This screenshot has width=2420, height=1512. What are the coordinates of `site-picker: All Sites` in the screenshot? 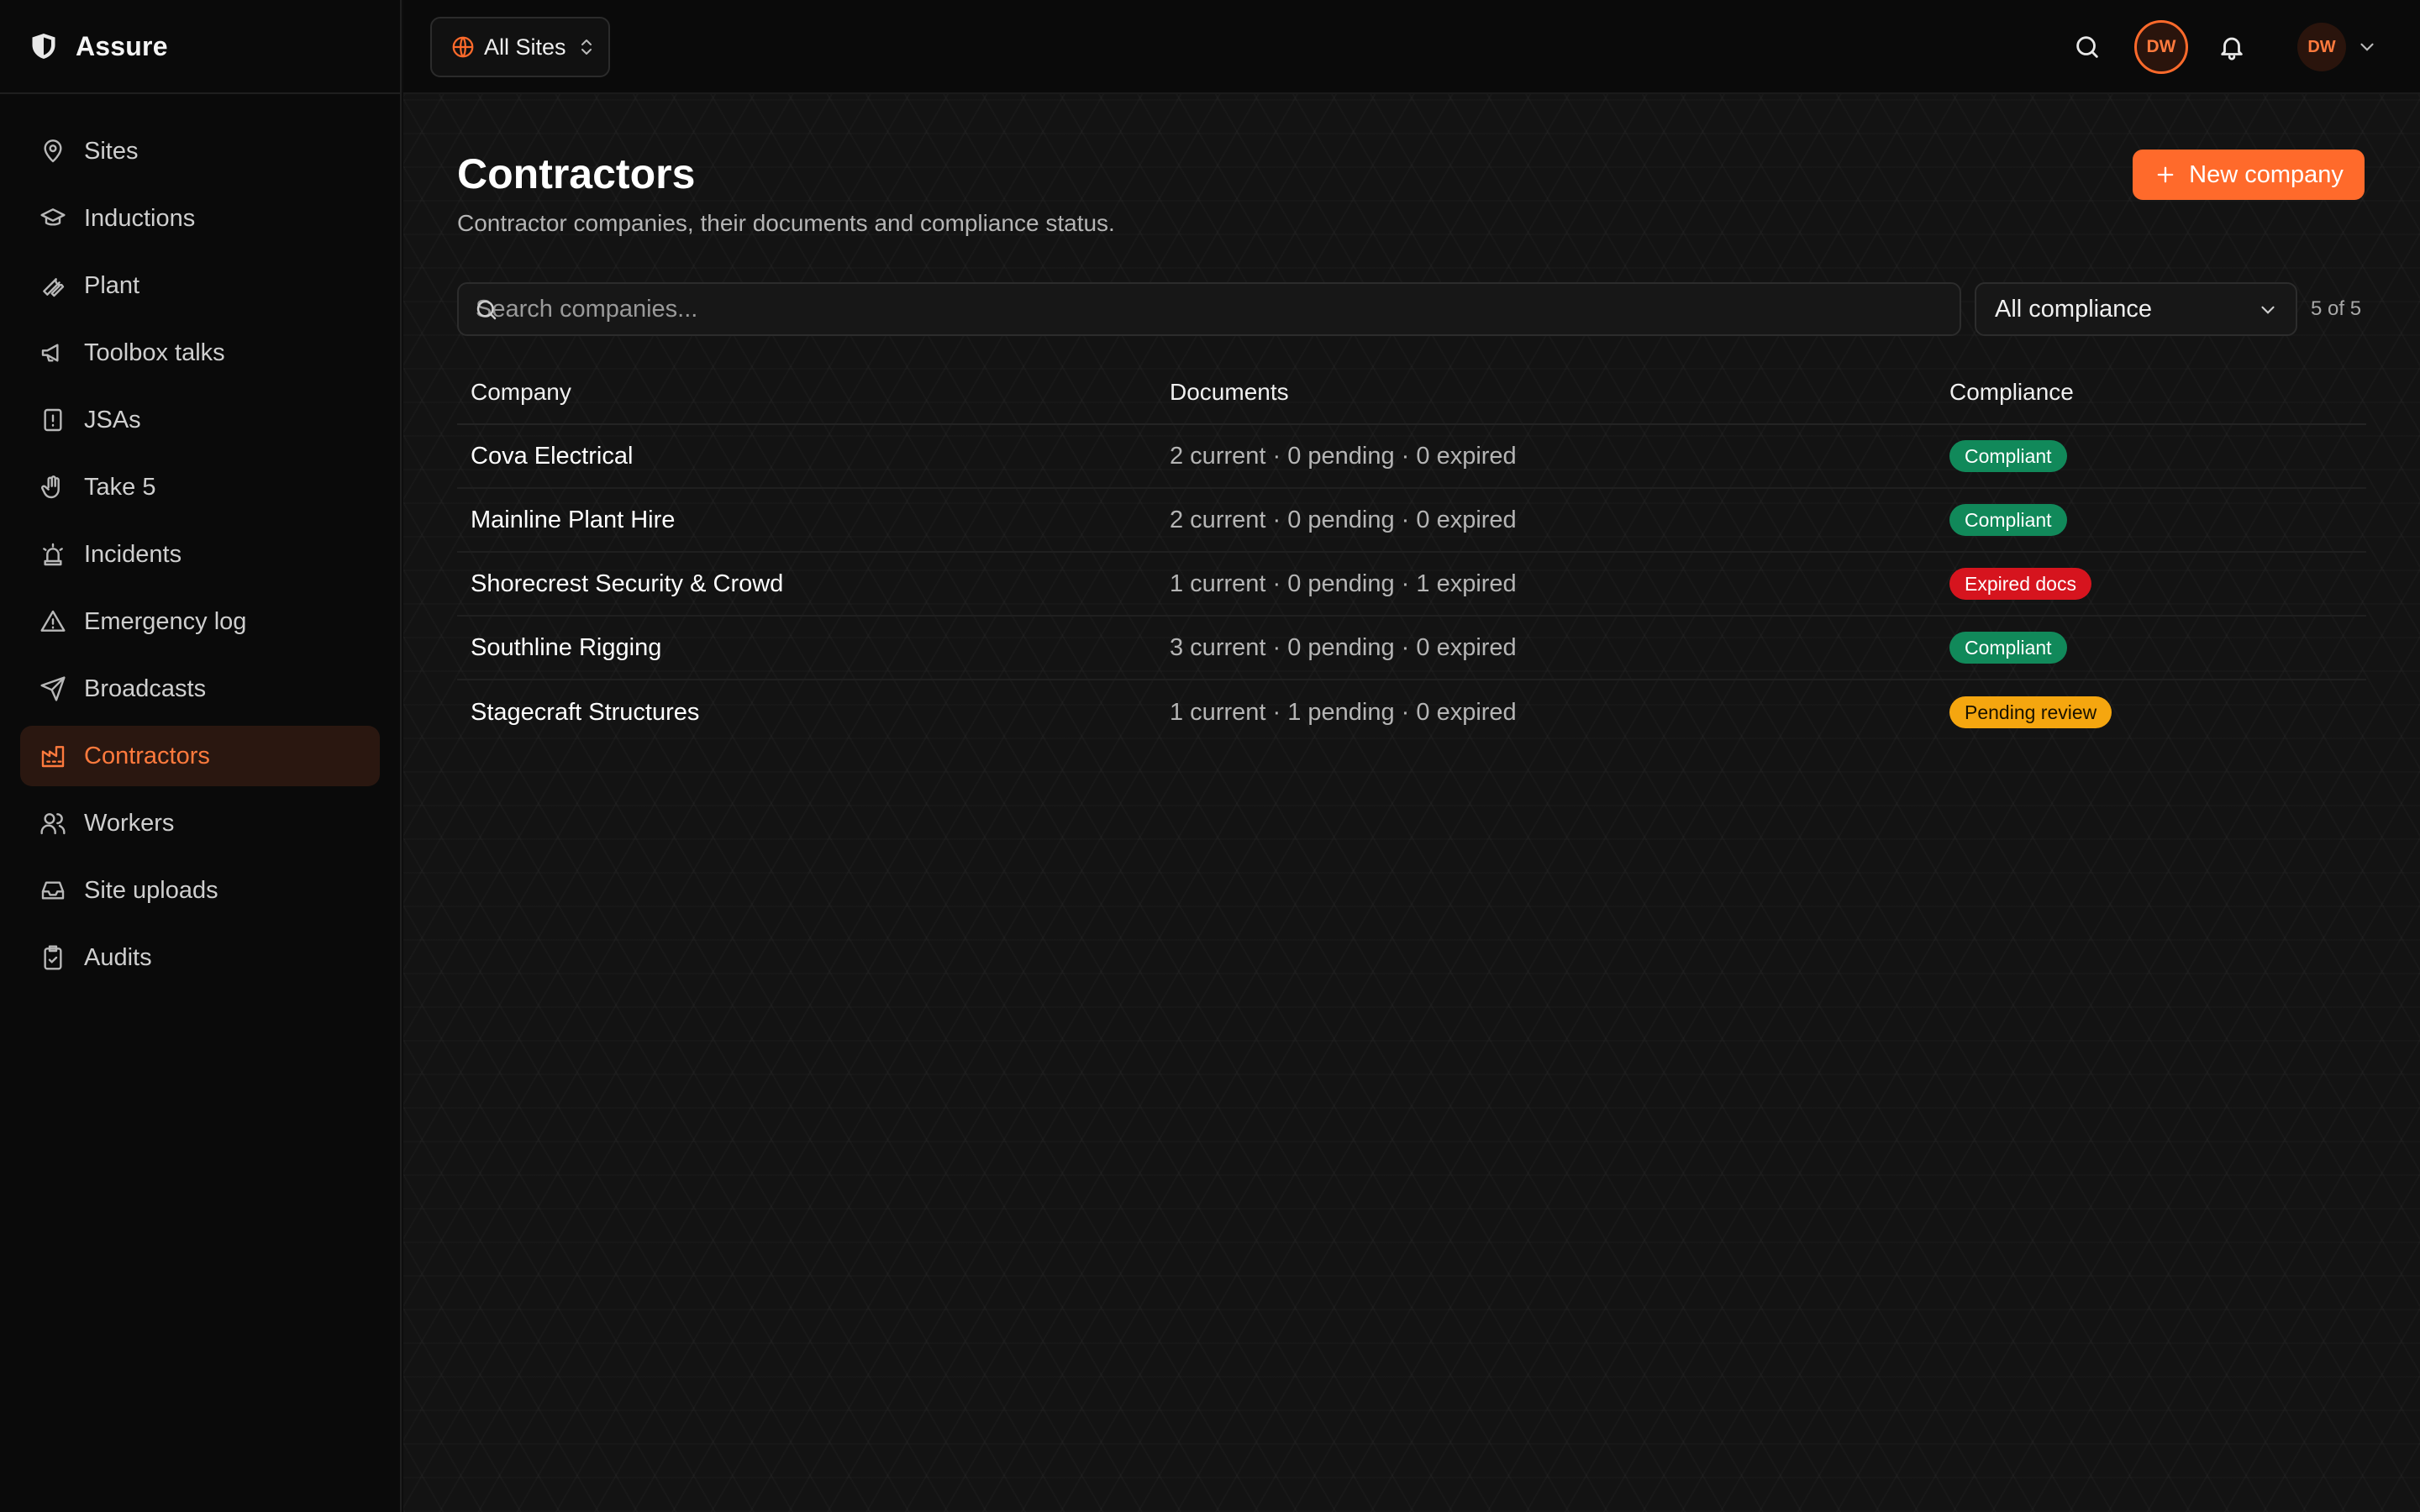 It's located at (520, 47).